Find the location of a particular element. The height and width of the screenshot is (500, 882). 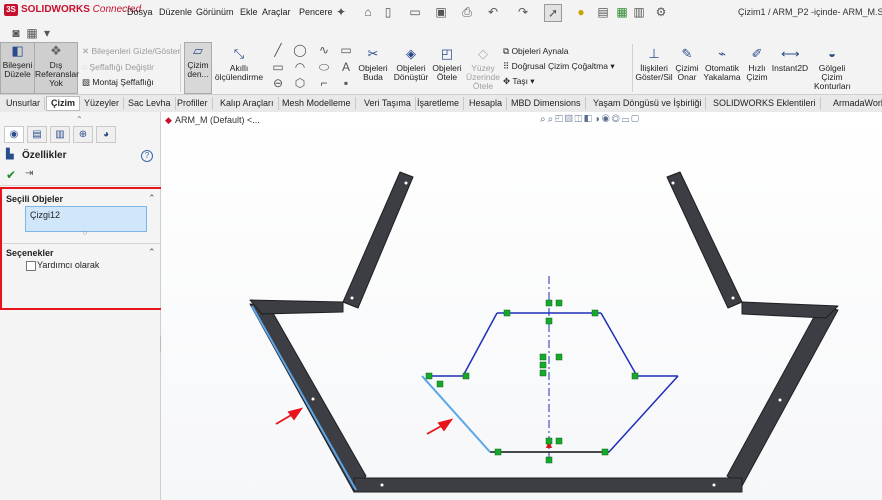

annotation-arrowhead-right is located at coordinates (445, 425).